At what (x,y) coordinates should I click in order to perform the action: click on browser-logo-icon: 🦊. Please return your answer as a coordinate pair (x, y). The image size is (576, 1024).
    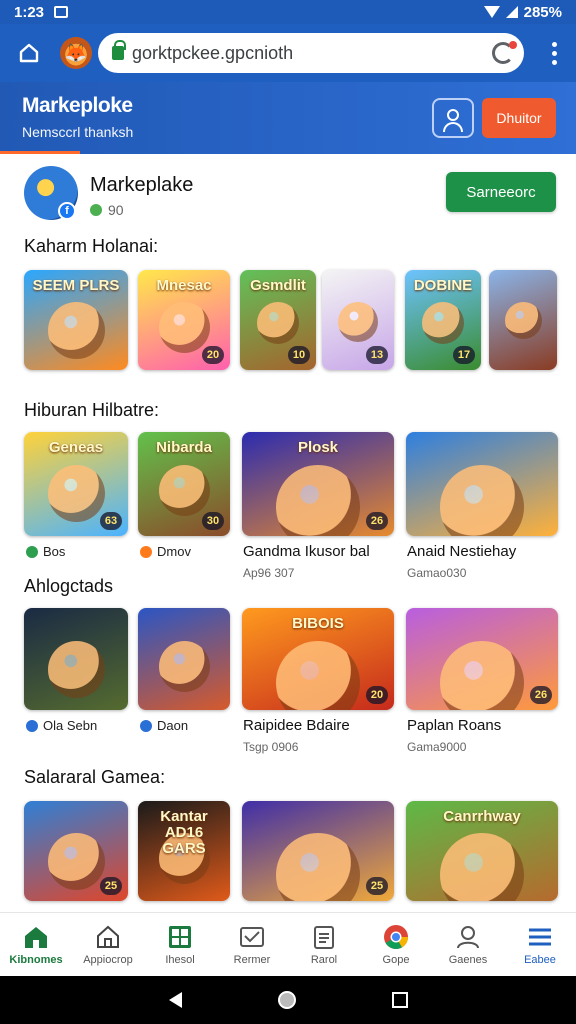
    Looking at the image, I should click on (76, 53).